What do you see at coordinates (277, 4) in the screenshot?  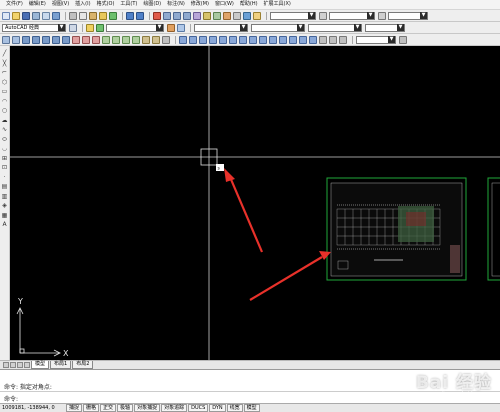 I see `menu-express-tools: 扩展工具(X)` at bounding box center [277, 4].